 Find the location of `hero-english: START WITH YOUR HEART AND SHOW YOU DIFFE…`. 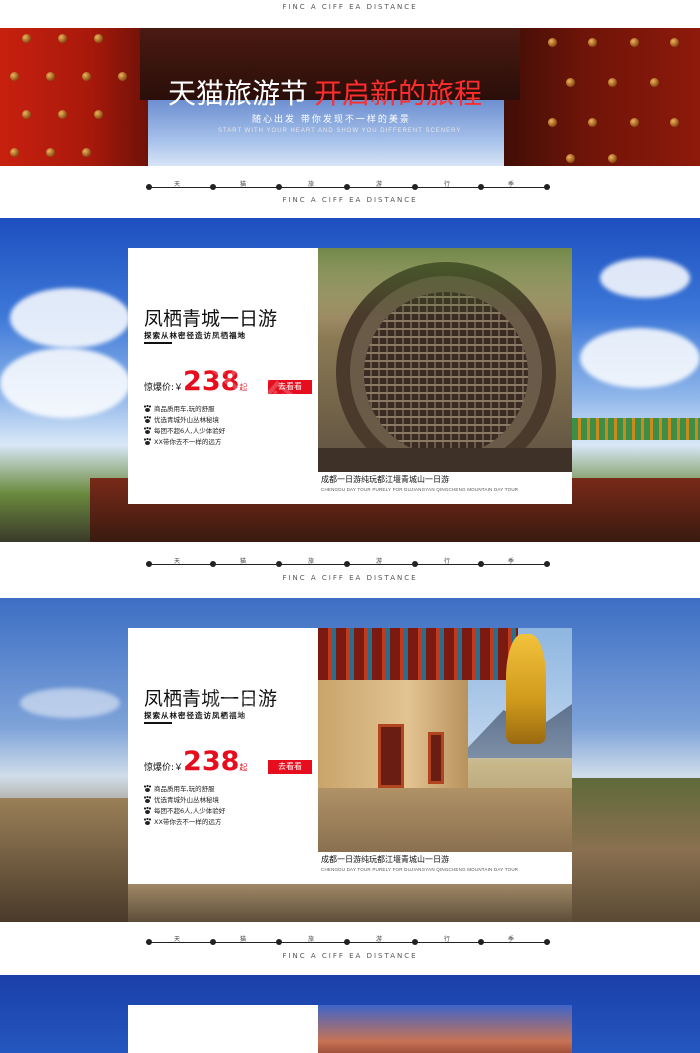

hero-english: START WITH YOUR HEART AND SHOW YOU DIFFE… is located at coordinates (340, 131).